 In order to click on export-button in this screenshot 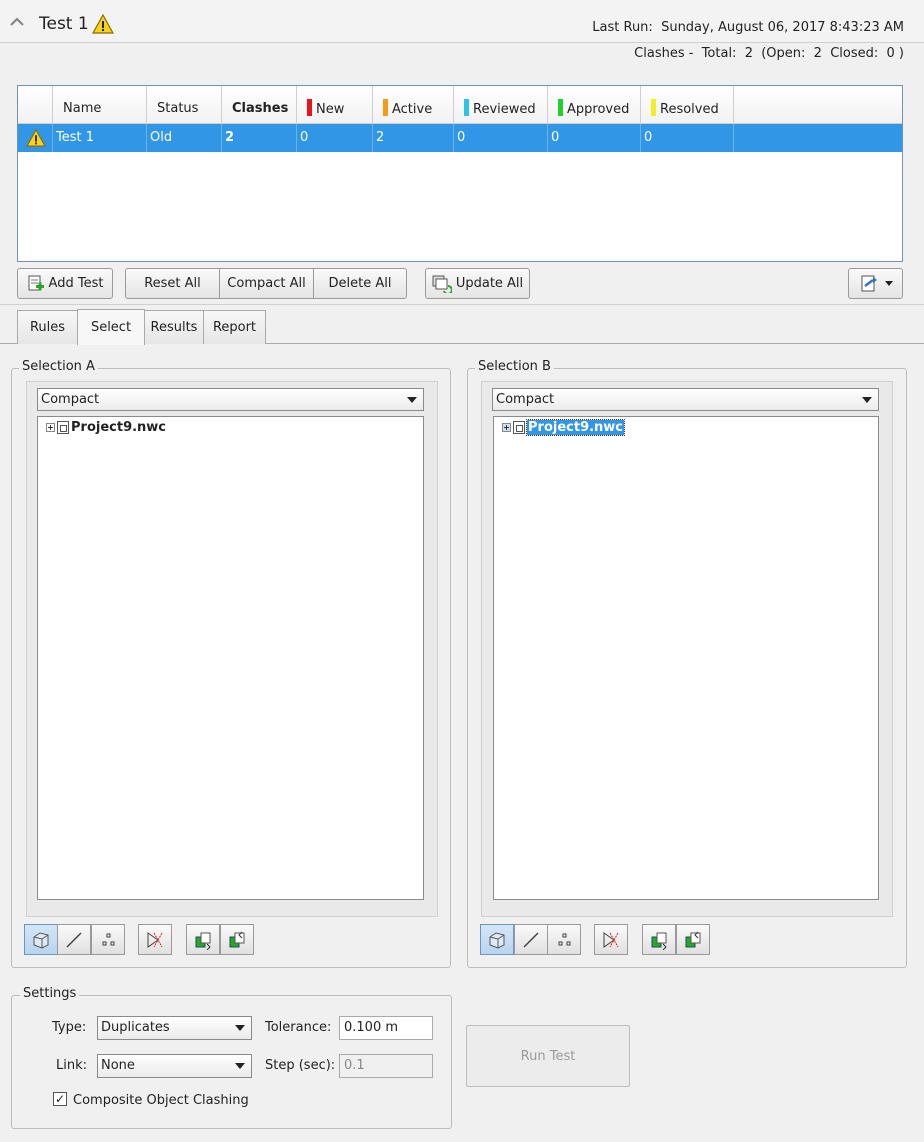, I will do `click(875, 283)`.